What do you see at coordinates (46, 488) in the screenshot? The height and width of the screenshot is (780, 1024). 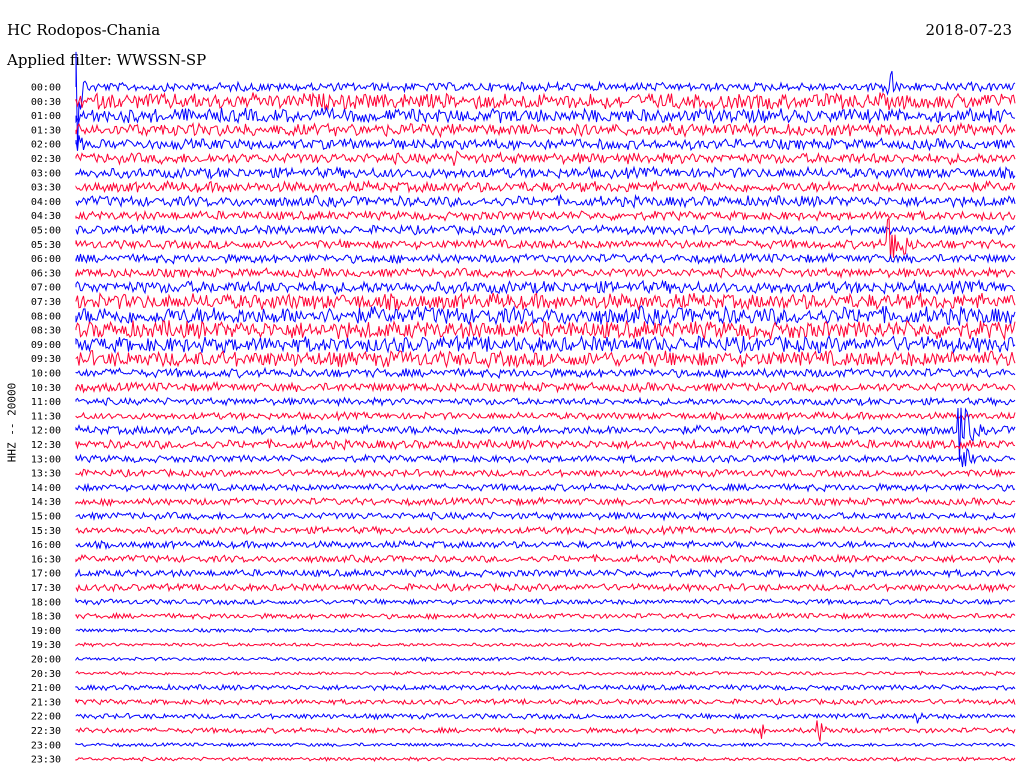 I see `time-label: 14:00` at bounding box center [46, 488].